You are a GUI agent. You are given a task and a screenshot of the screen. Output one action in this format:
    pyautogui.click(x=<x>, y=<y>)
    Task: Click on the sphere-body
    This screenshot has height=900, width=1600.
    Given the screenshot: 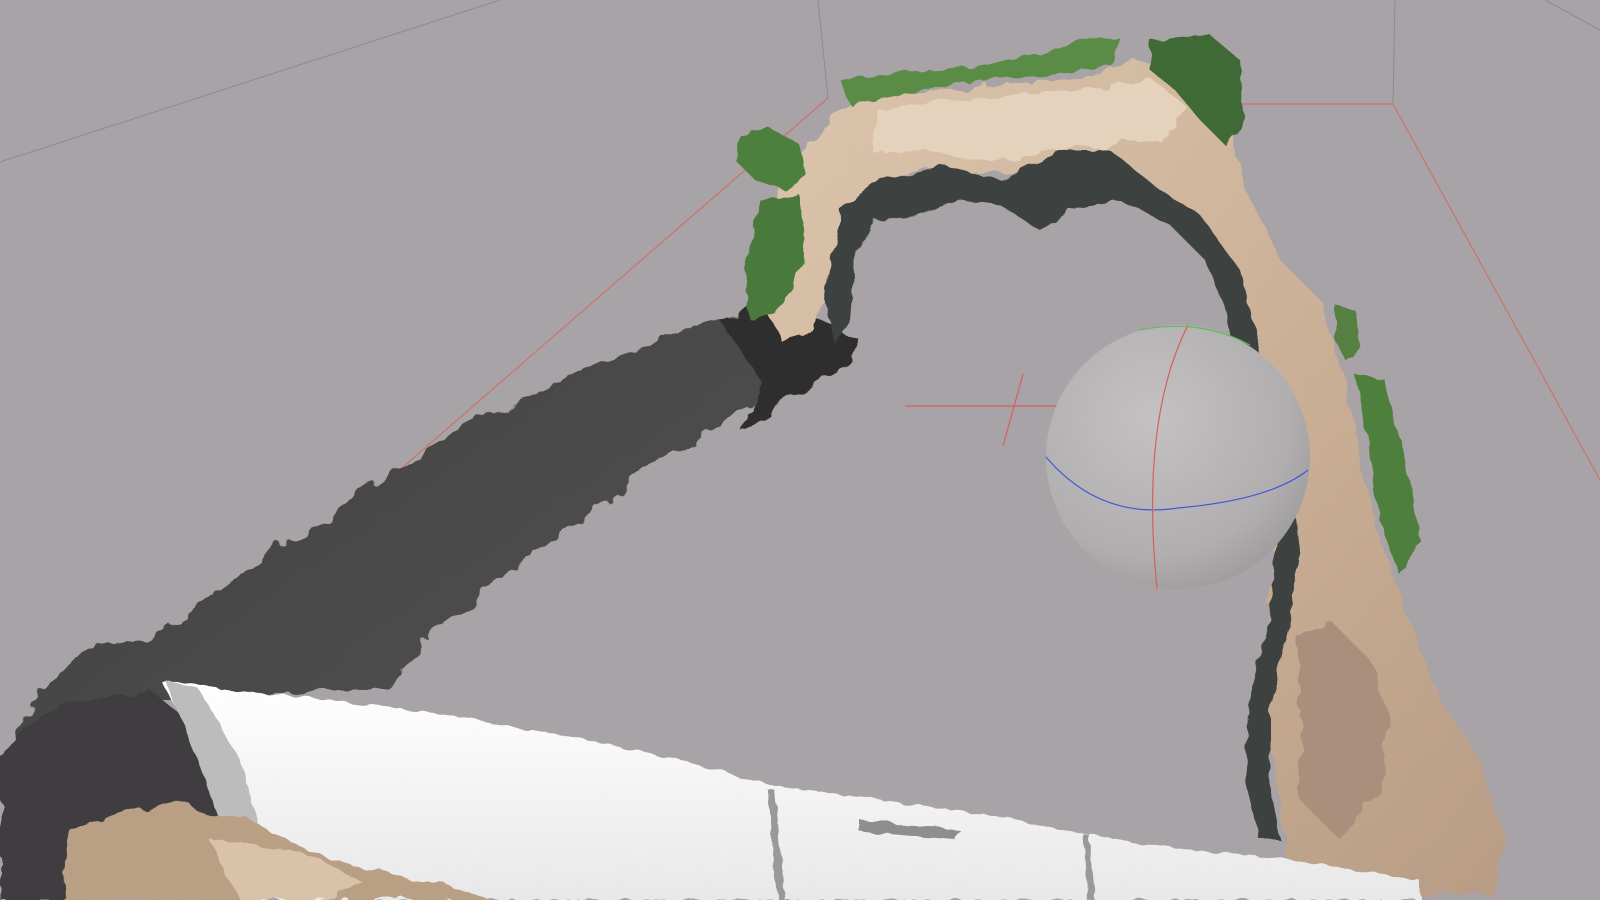 What is the action you would take?
    pyautogui.click(x=1178, y=457)
    